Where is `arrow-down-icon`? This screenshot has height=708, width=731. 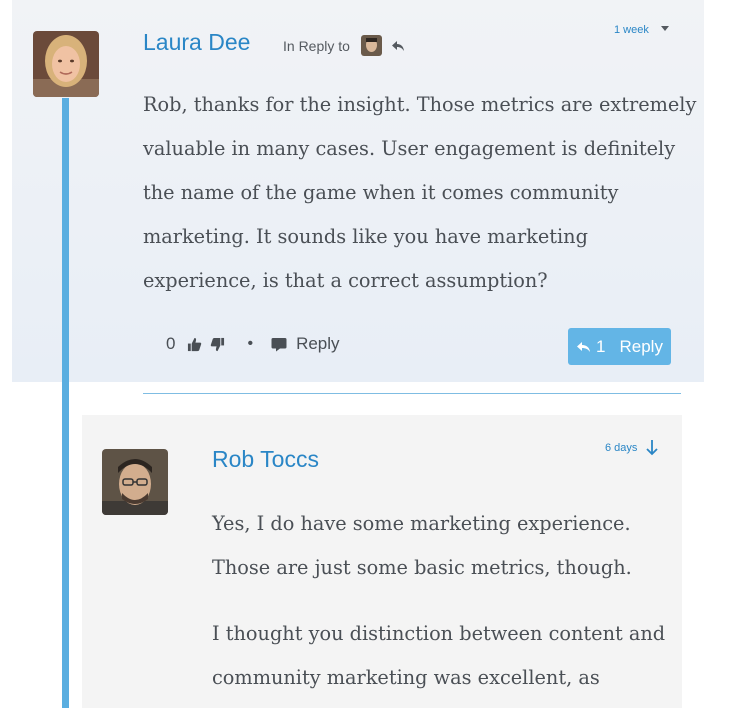
arrow-down-icon is located at coordinates (652, 447).